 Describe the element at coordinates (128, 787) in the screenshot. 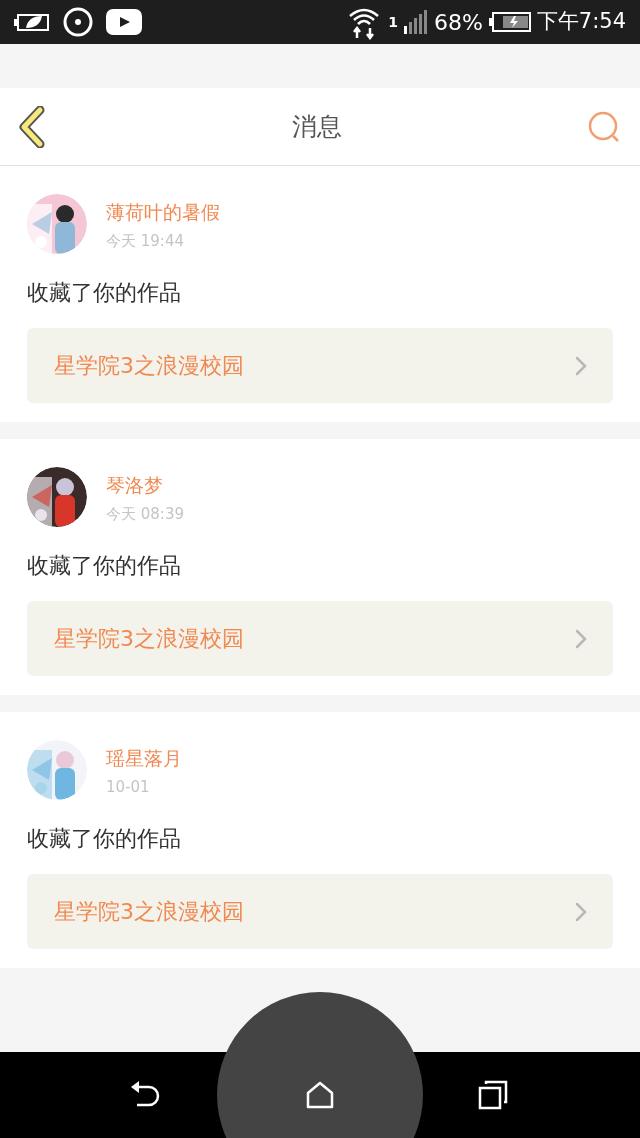

I see `message-time: 10-01` at that location.